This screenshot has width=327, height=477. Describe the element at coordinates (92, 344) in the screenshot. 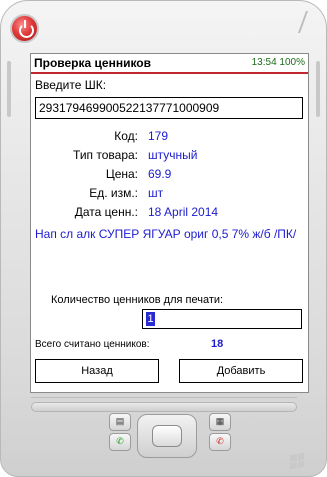

I see `total-label: Всего считано ценников:` at that location.